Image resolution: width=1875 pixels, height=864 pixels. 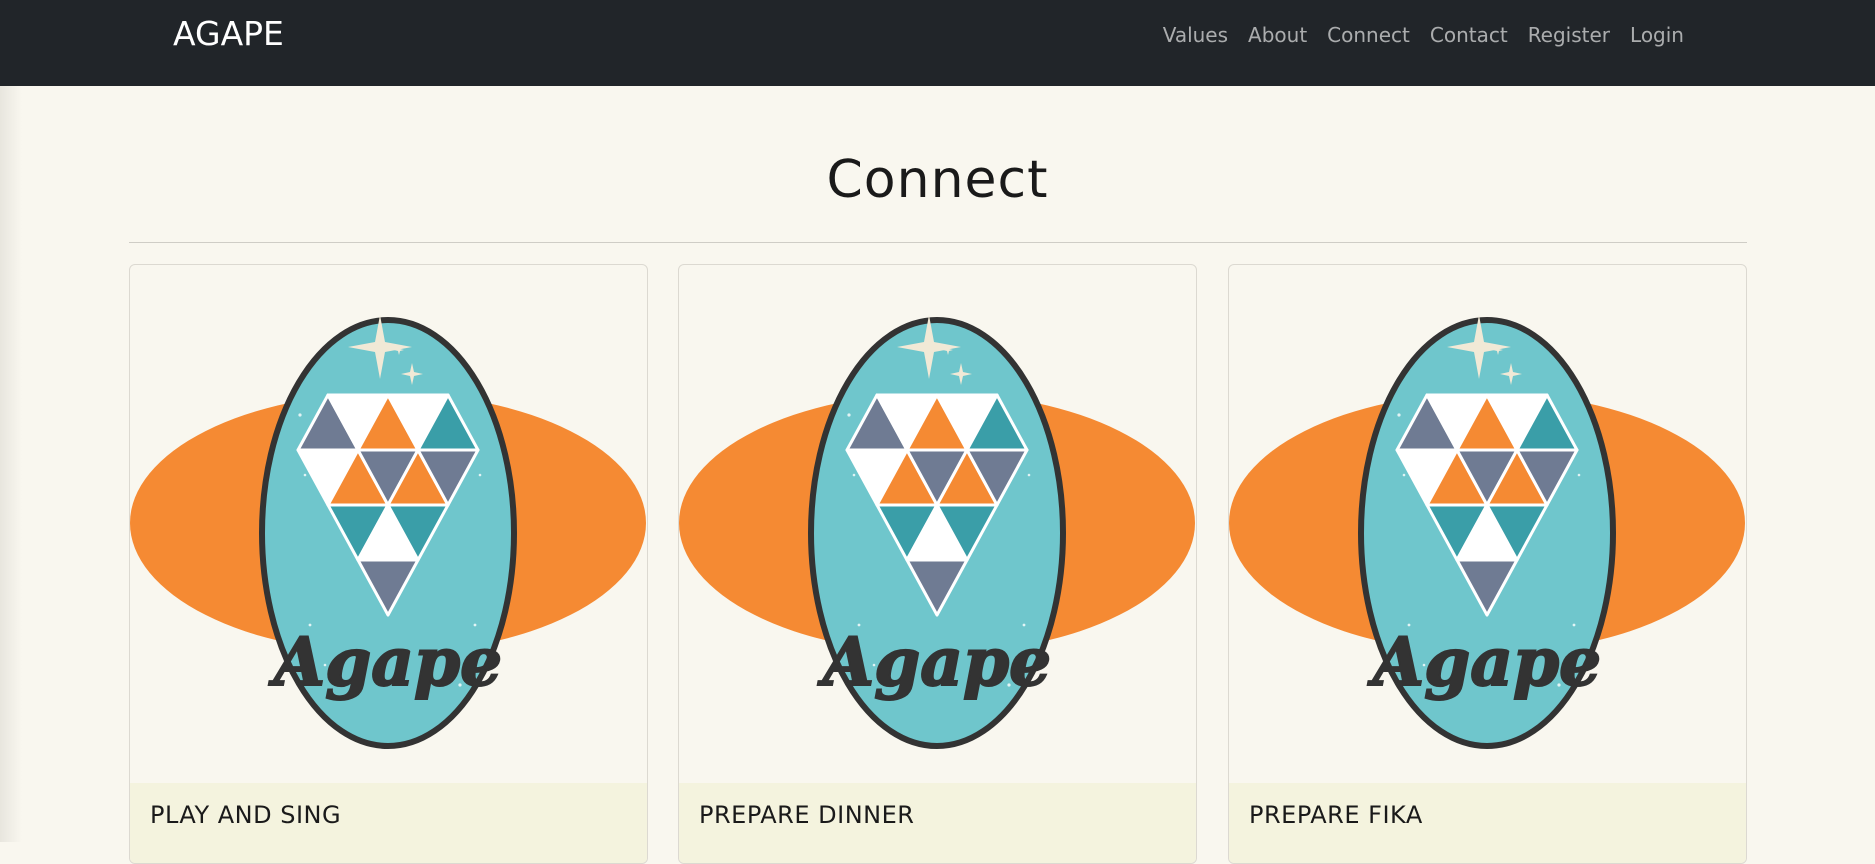 What do you see at coordinates (228, 33) in the screenshot?
I see `brand-link: AGAPE` at bounding box center [228, 33].